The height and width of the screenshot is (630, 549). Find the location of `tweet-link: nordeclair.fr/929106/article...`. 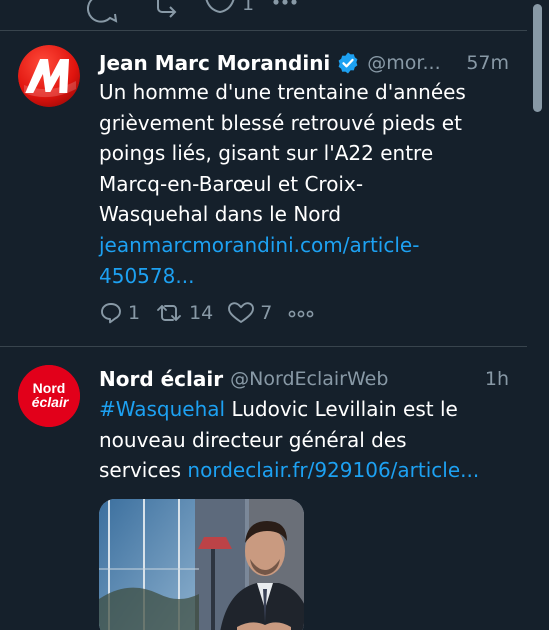

tweet-link: nordeclair.fr/929106/article... is located at coordinates (333, 470).